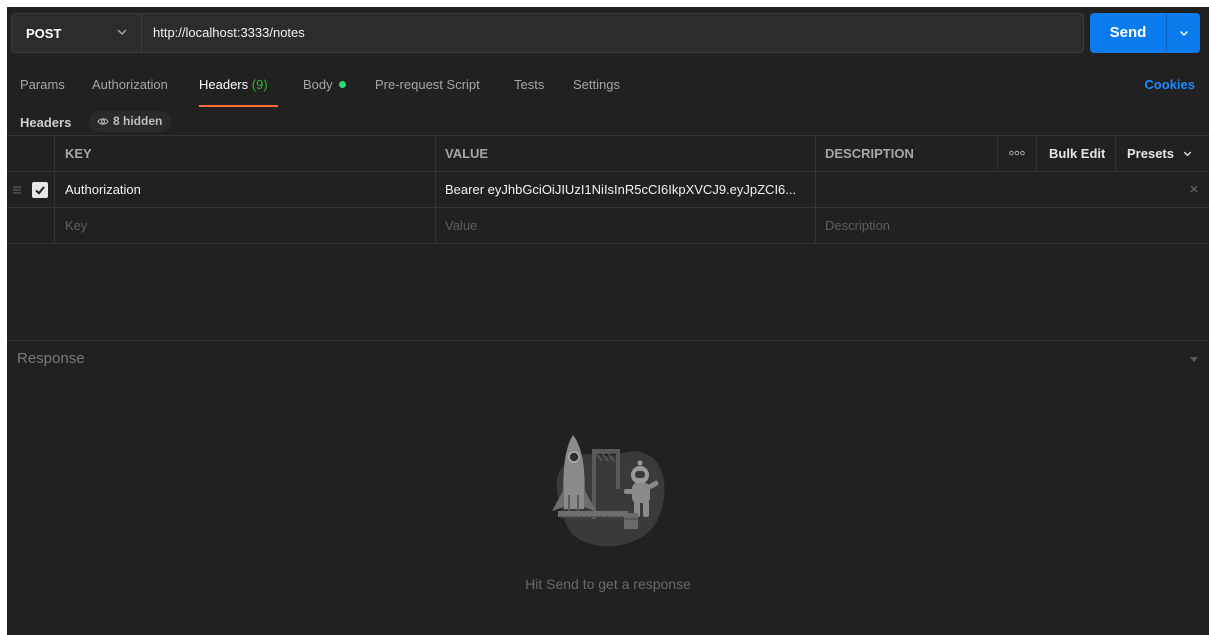 The width and height of the screenshot is (1209, 635). I want to click on tab-label: Headers, so click(224, 84).